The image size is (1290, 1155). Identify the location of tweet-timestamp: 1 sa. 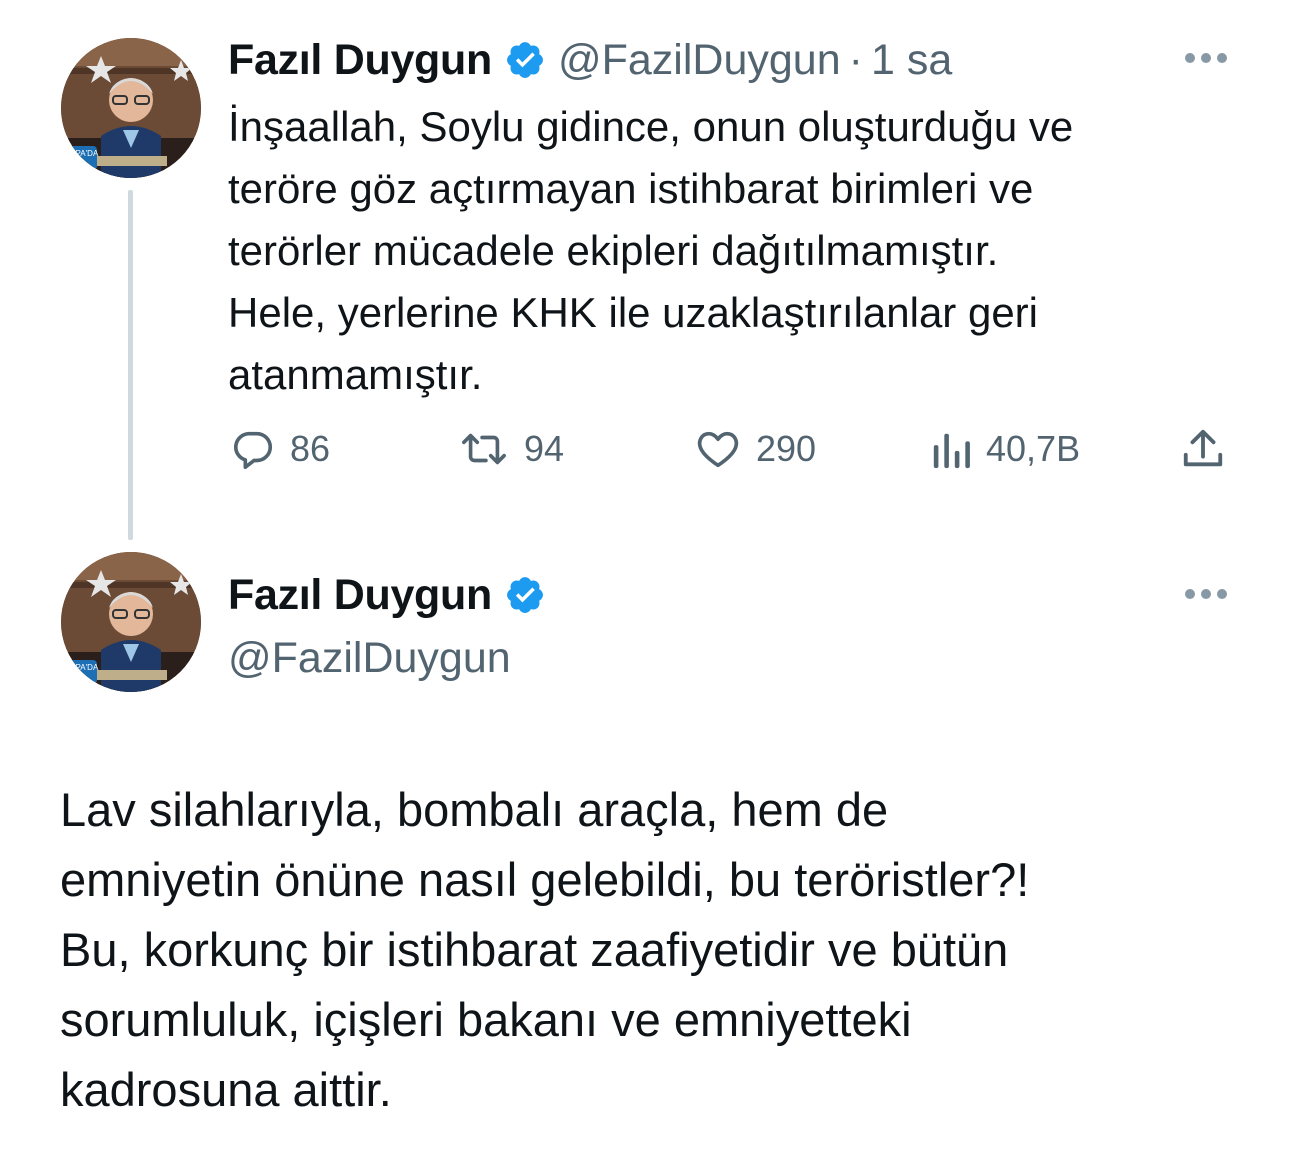
(911, 60).